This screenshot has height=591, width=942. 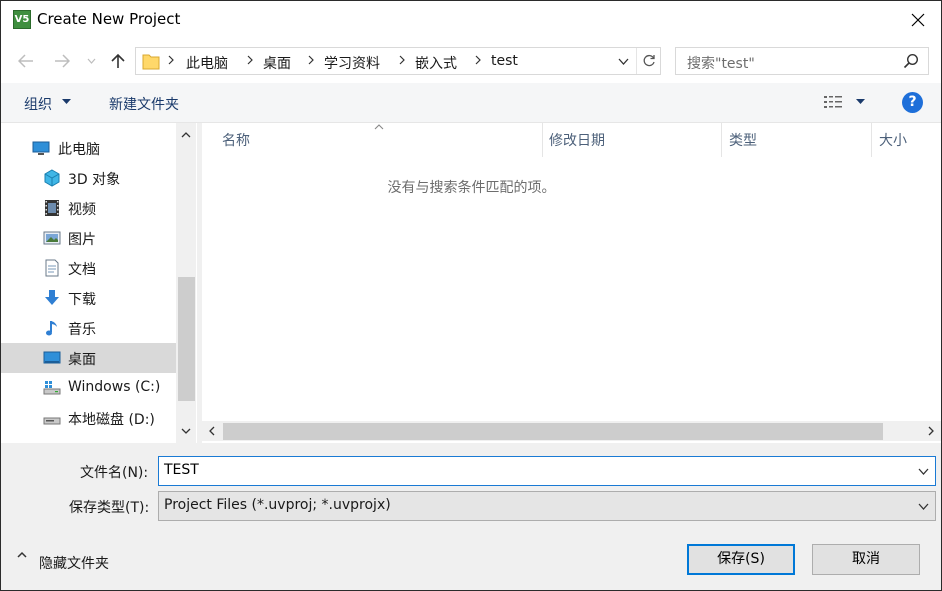 What do you see at coordinates (504, 61) in the screenshot?
I see `breadcrumb-test: test` at bounding box center [504, 61].